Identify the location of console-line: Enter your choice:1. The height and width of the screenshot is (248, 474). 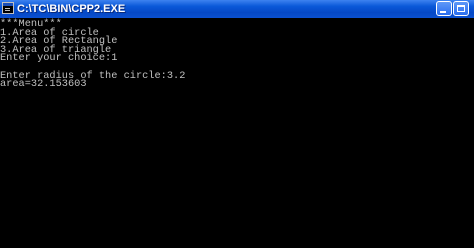
(59, 58).